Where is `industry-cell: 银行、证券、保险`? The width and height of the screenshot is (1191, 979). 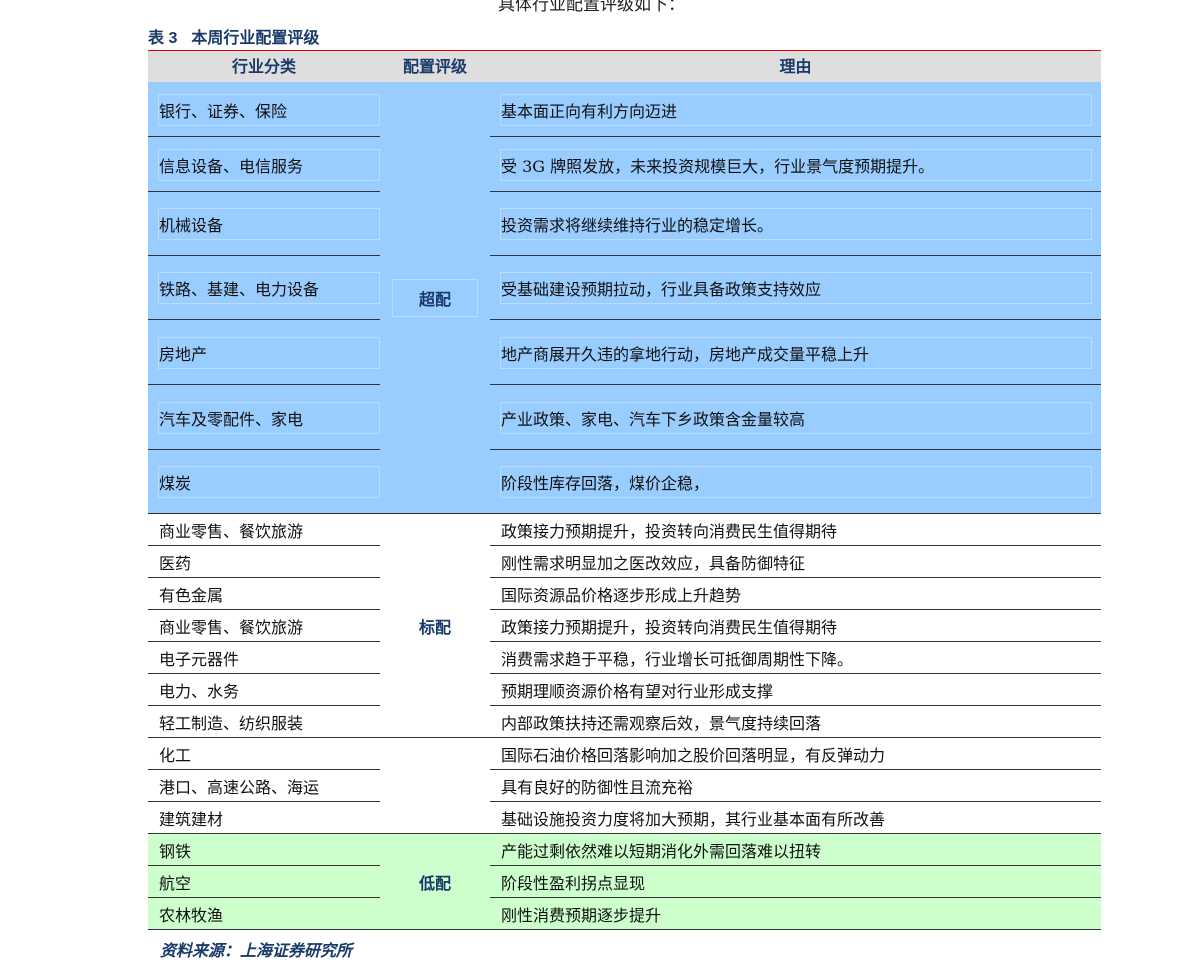
industry-cell: 银行、证券、保险 is located at coordinates (223, 111).